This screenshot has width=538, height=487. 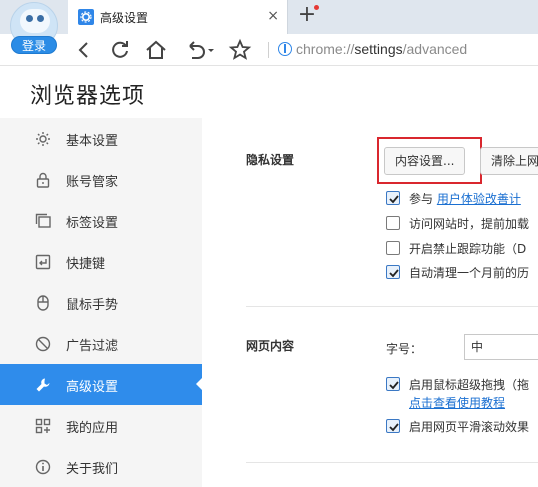 What do you see at coordinates (92, 387) in the screenshot?
I see `sidebar-item-label: 高级设置` at bounding box center [92, 387].